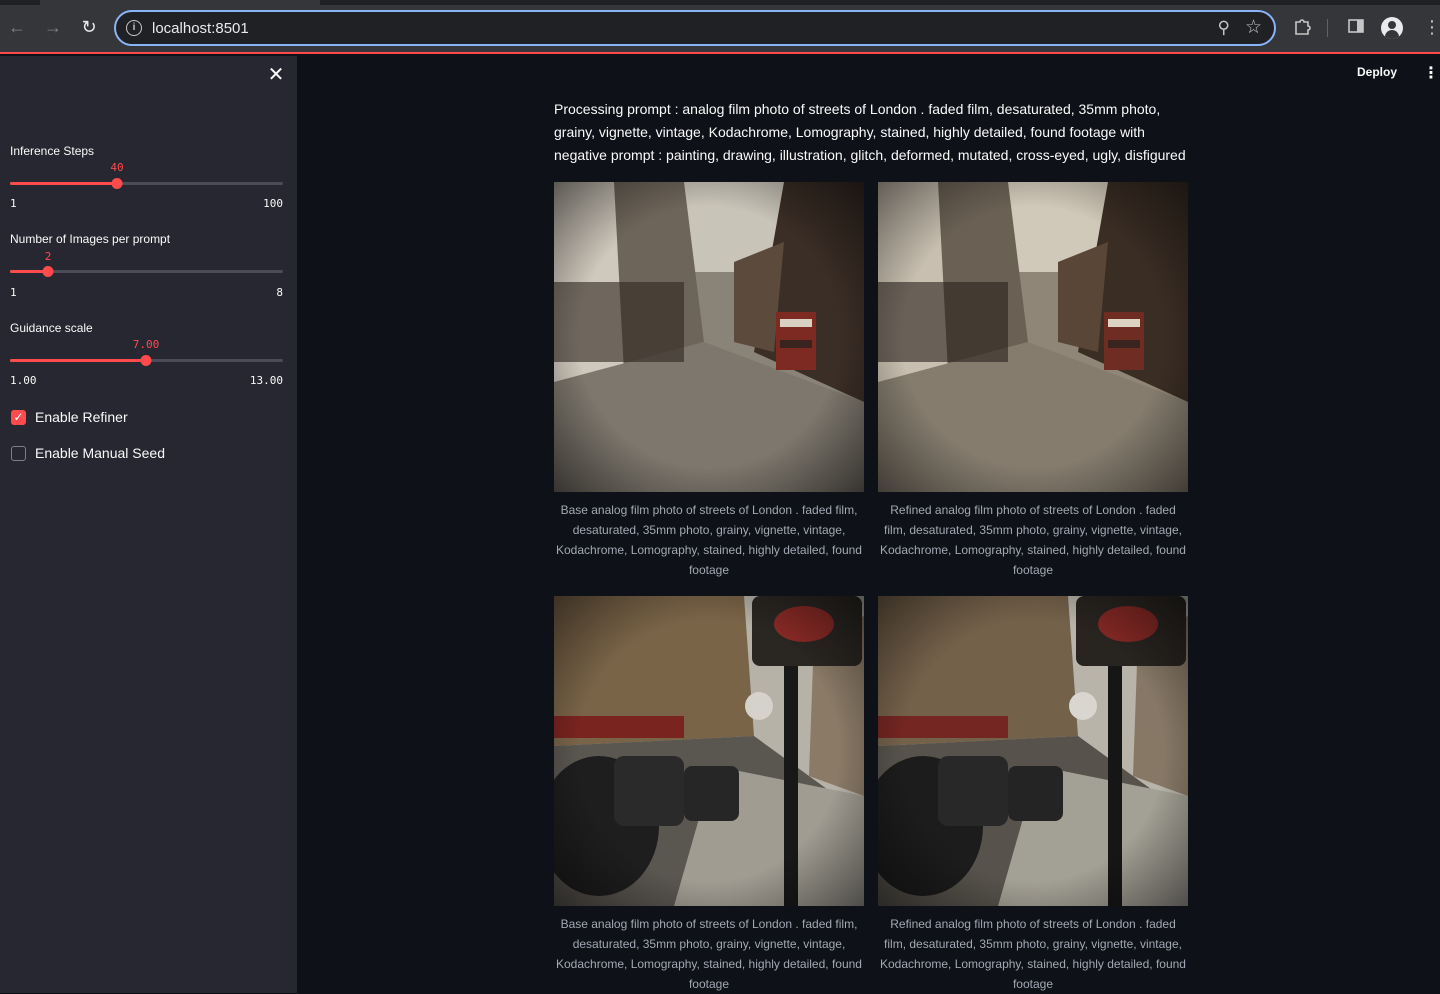  What do you see at coordinates (146, 344) in the screenshot?
I see `slider-current-value: 7.00` at bounding box center [146, 344].